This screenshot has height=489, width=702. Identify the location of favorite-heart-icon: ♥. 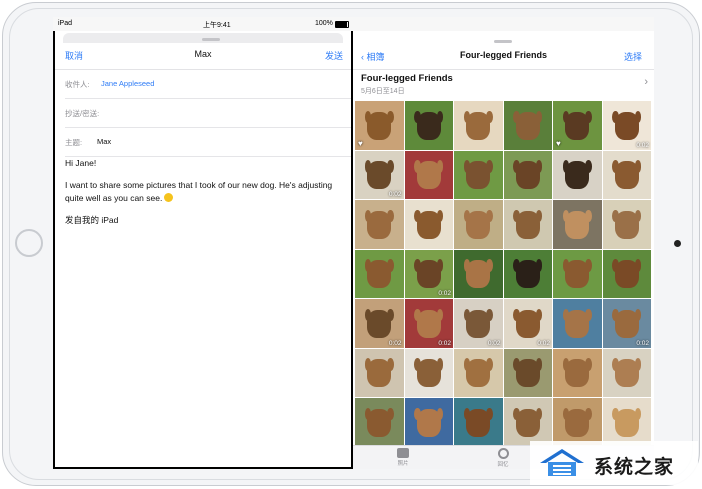
(360, 143).